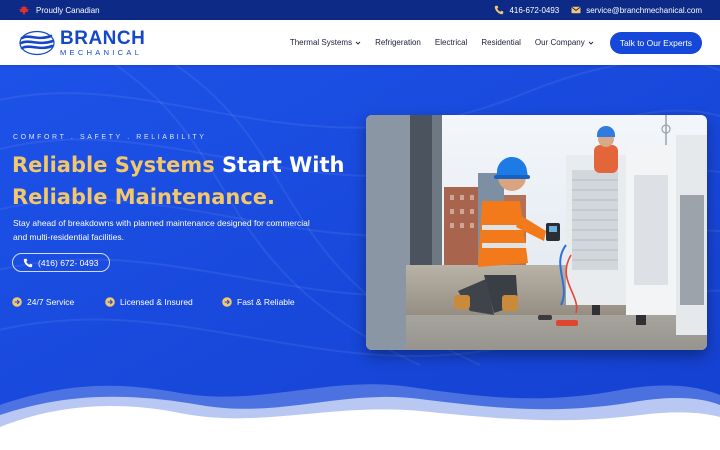  I want to click on envelope-icon, so click(576, 10).